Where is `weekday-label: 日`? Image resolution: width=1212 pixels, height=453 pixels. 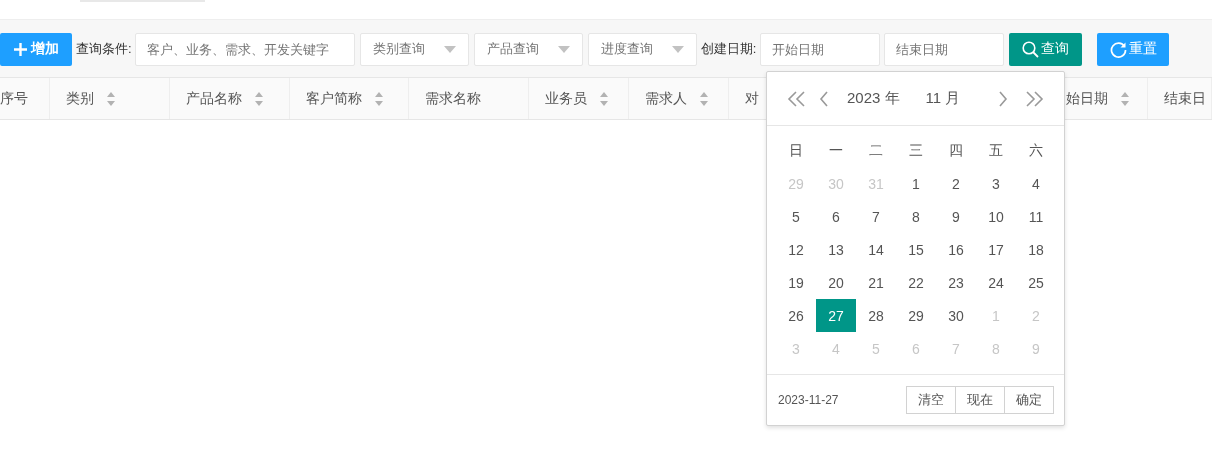
weekday-label: 日 is located at coordinates (796, 150).